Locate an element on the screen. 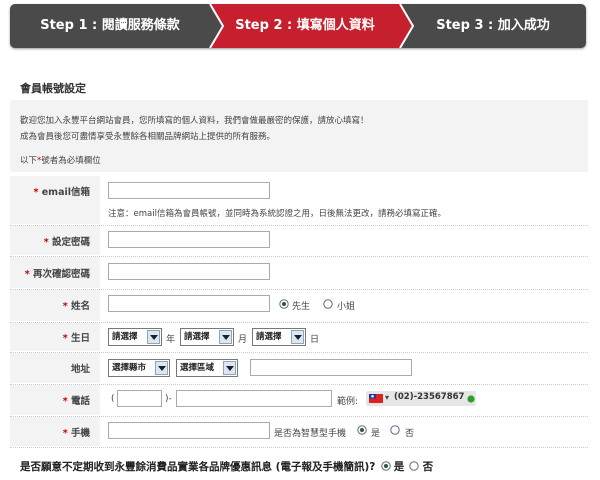 The image size is (600, 480). day-unit: 日 is located at coordinates (315, 340).